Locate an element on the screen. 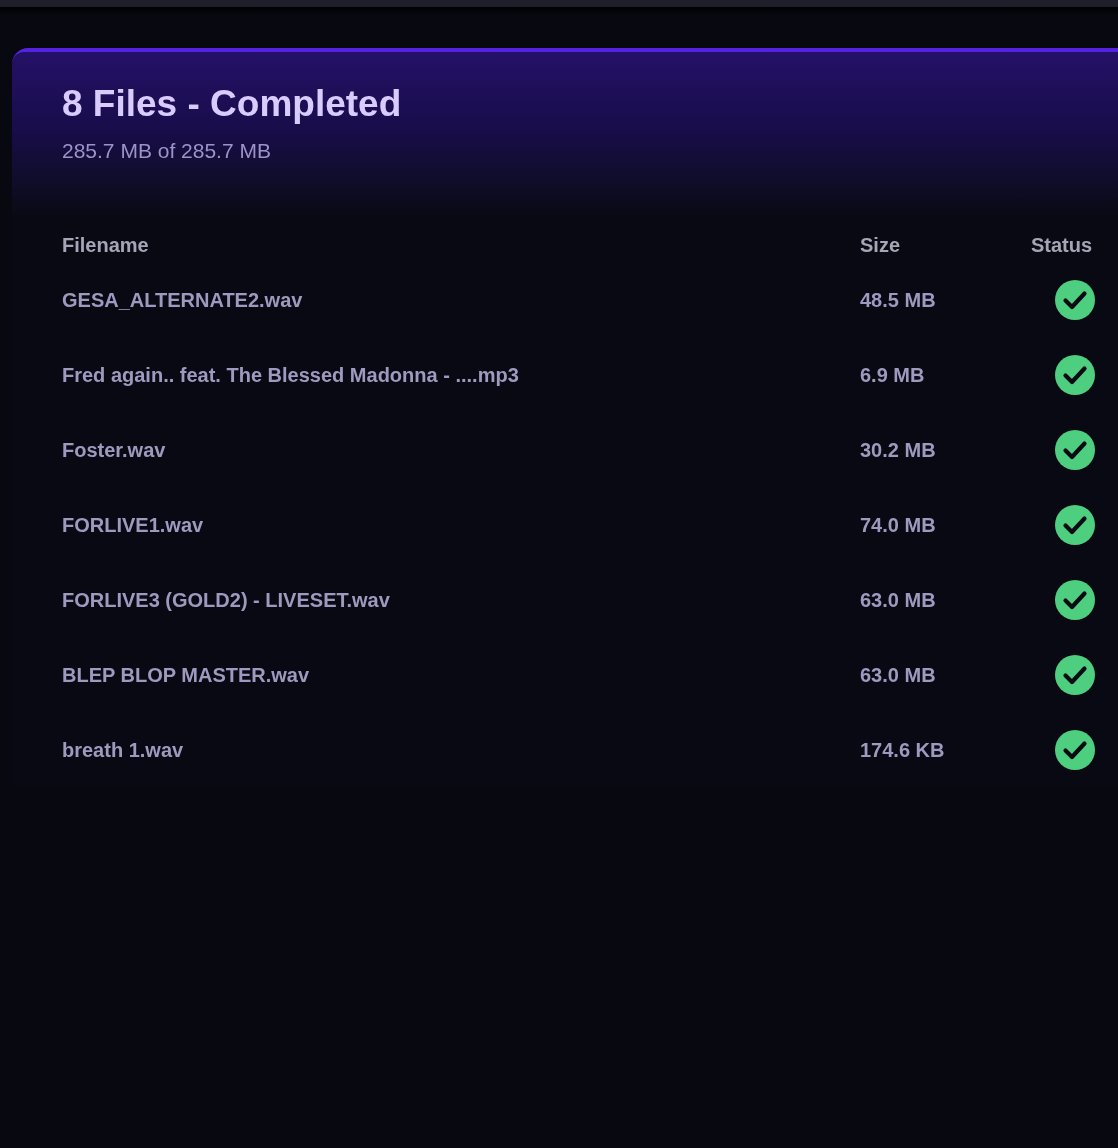 Image resolution: width=1118 pixels, height=1148 pixels. filename-text: FORLIVE1.wav is located at coordinates (133, 525).